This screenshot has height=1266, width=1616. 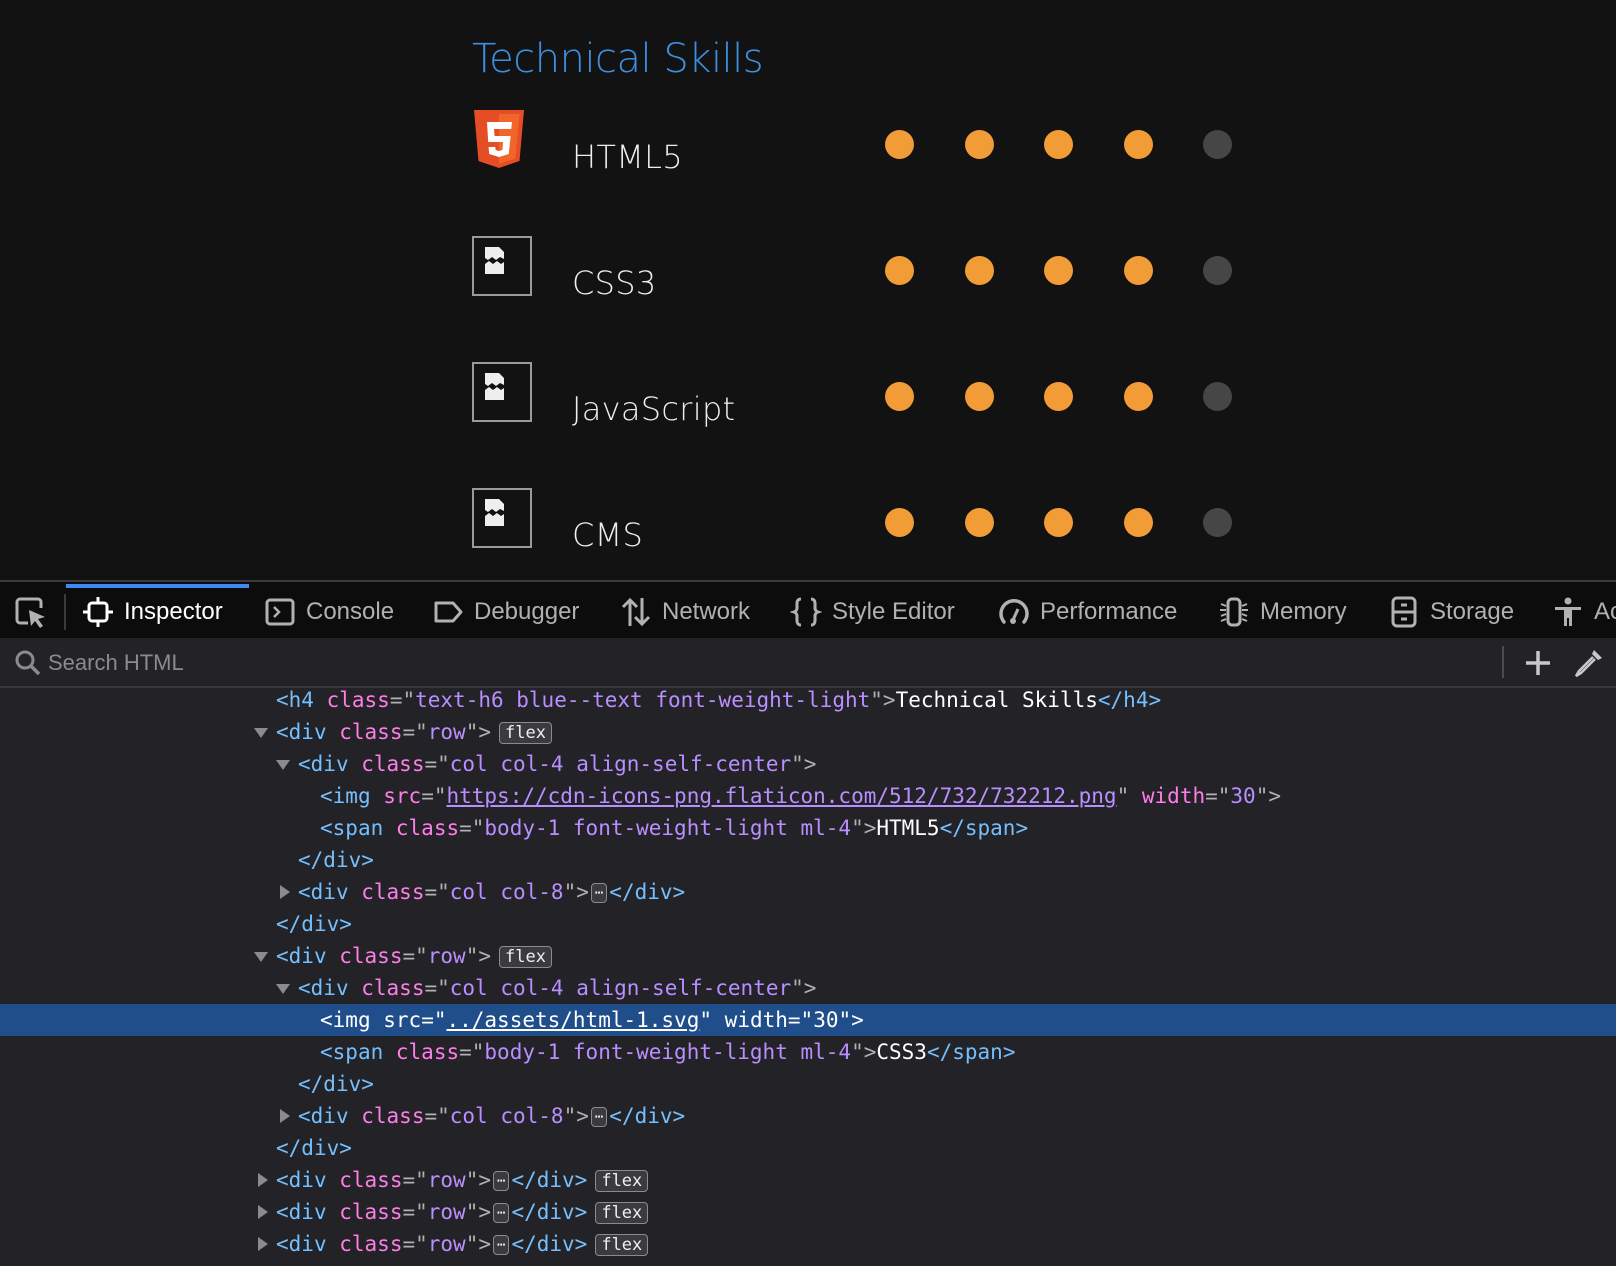 I want to click on tab-accessibility: Ac, so click(x=1584, y=612).